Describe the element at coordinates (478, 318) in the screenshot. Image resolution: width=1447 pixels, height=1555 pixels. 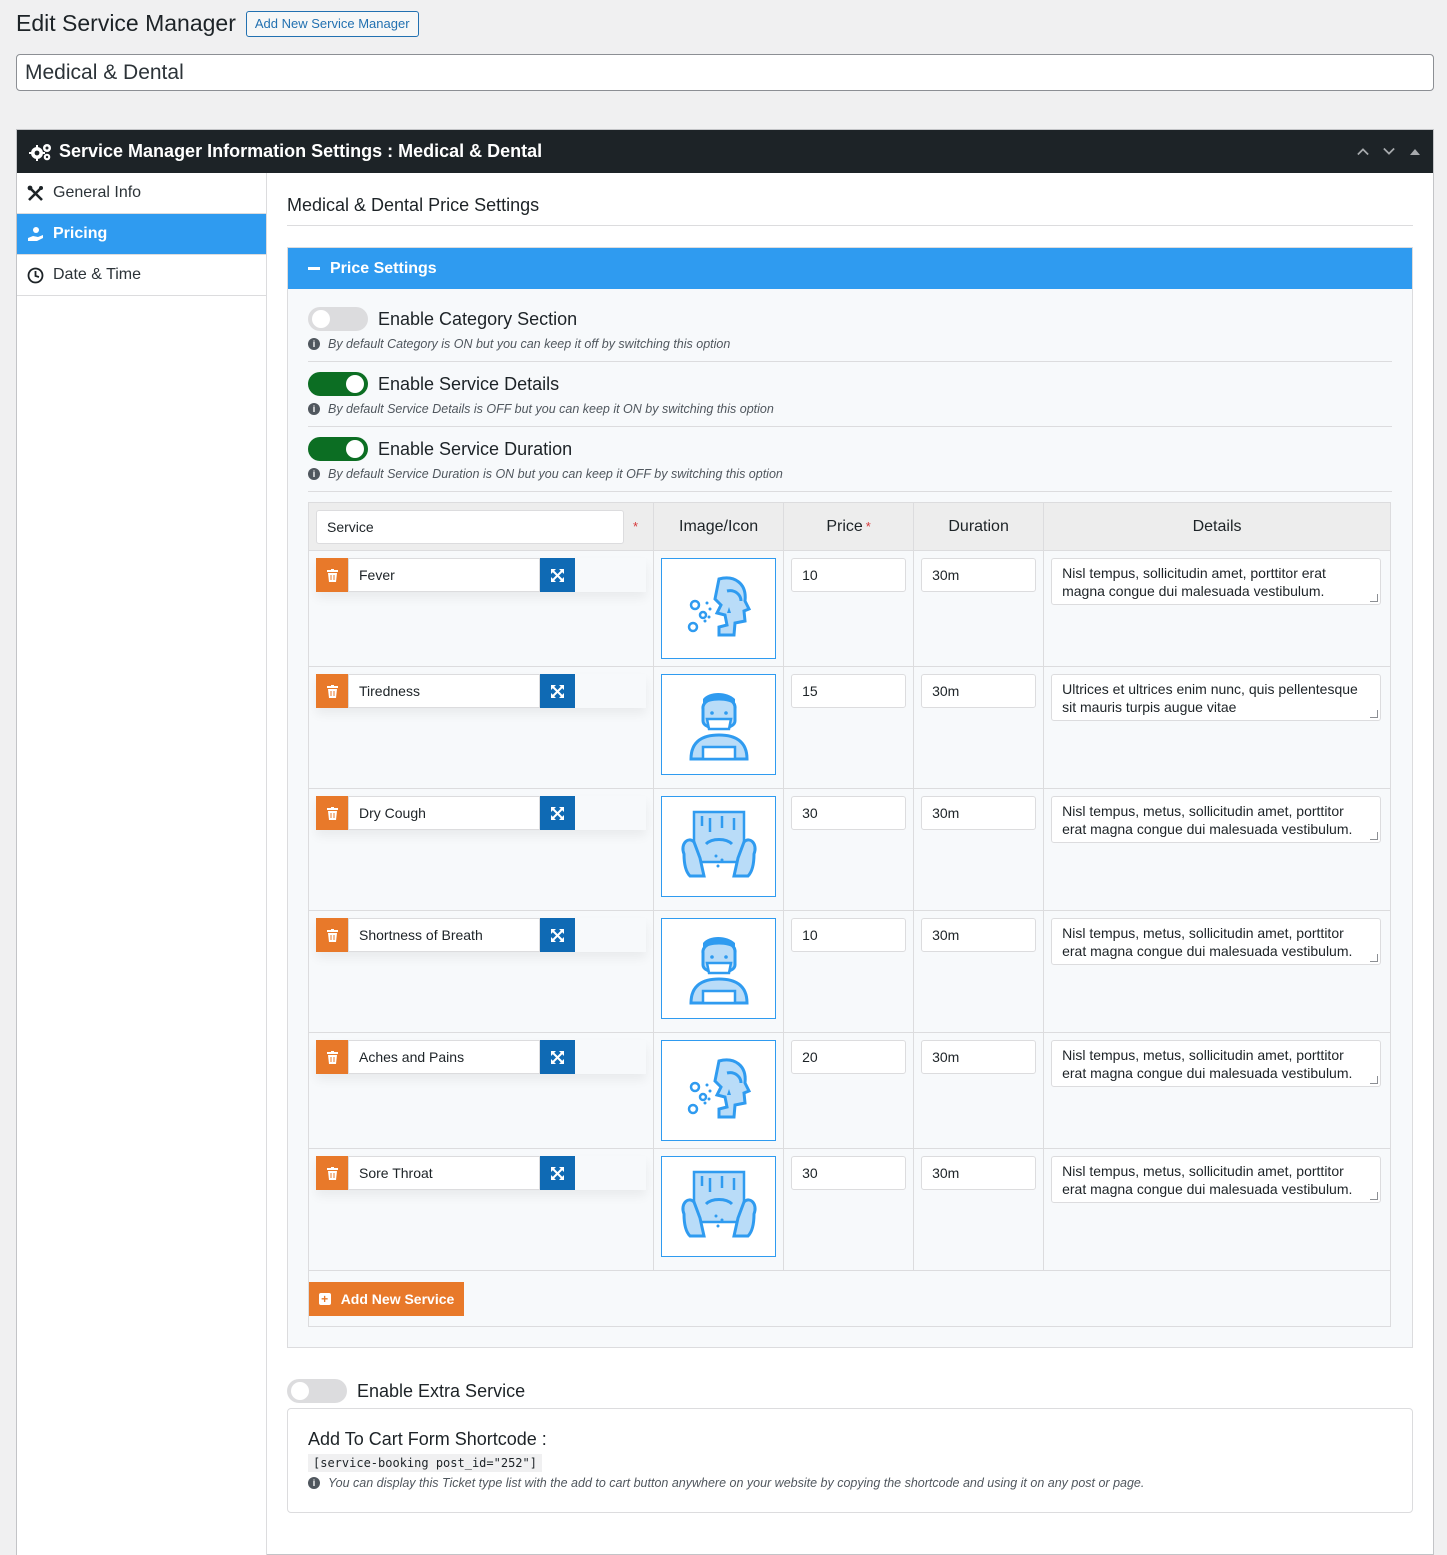
I see `option-label: Enable Category Section` at that location.